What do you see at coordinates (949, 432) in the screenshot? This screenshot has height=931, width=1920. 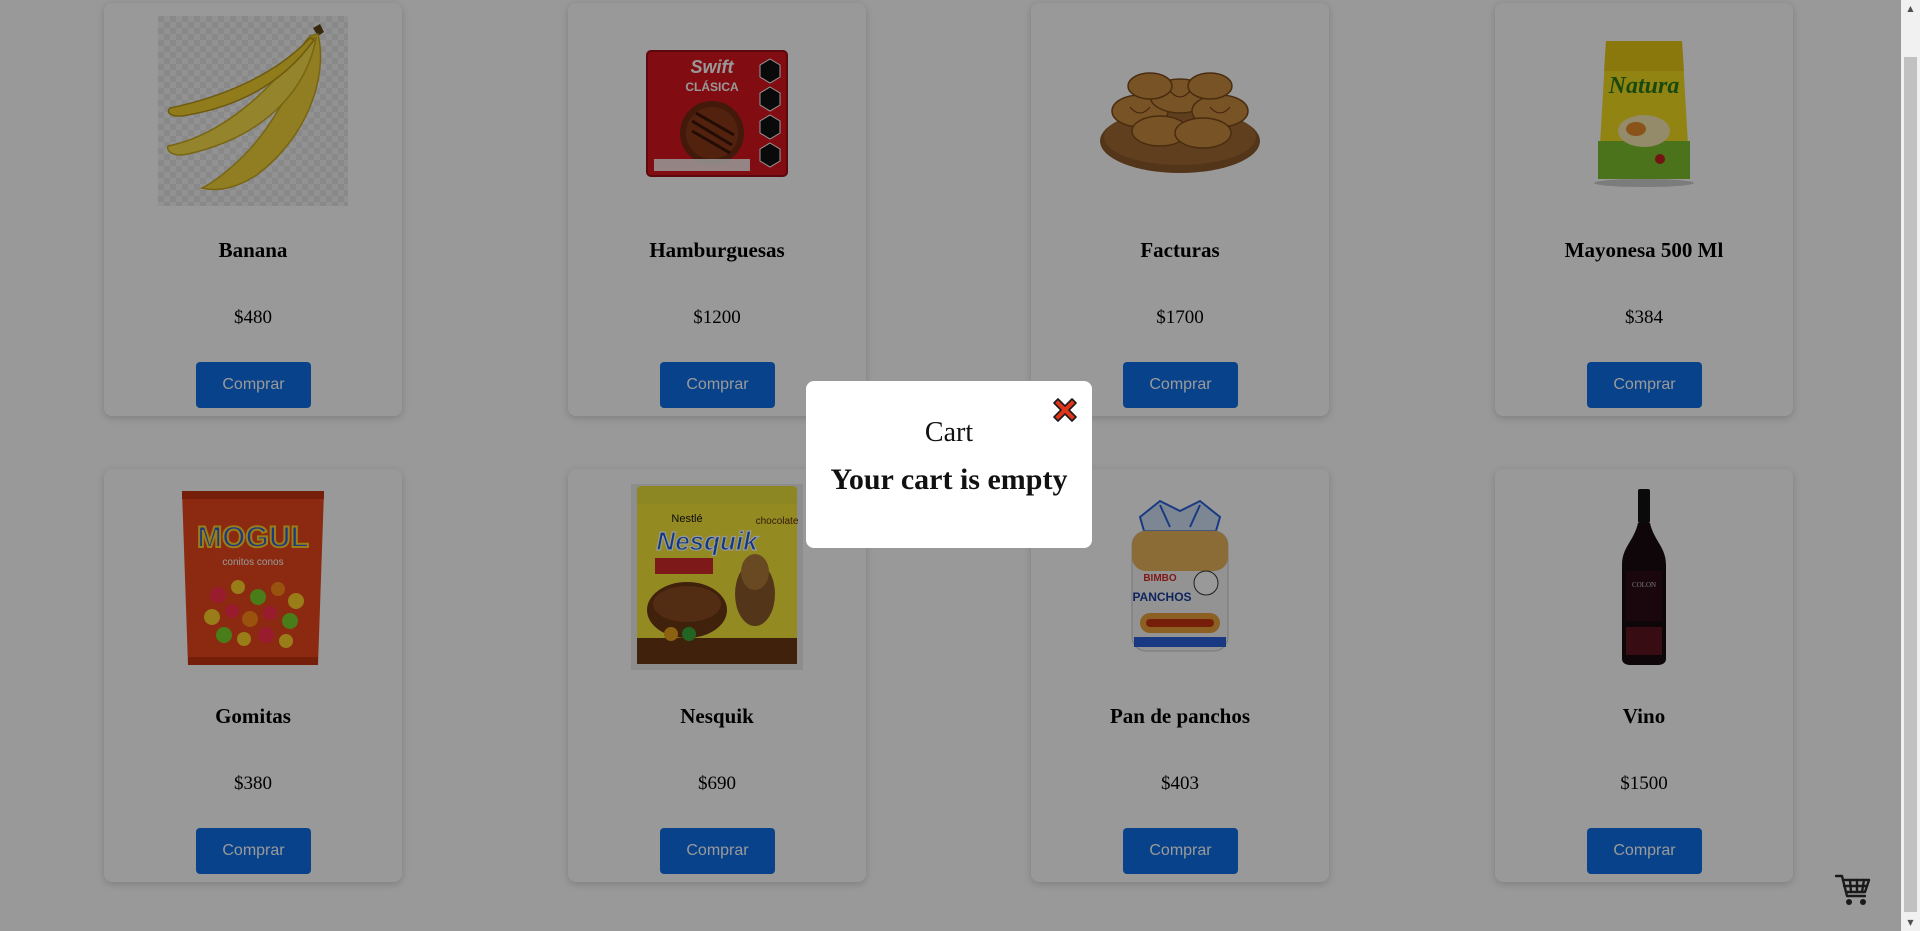 I see `modal-title: Cart` at bounding box center [949, 432].